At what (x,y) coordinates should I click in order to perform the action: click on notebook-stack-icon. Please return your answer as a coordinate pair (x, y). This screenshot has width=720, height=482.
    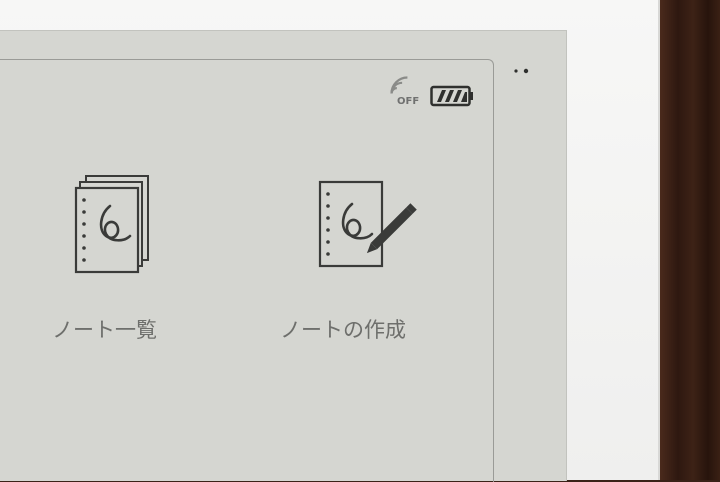
    Looking at the image, I should click on (115, 225).